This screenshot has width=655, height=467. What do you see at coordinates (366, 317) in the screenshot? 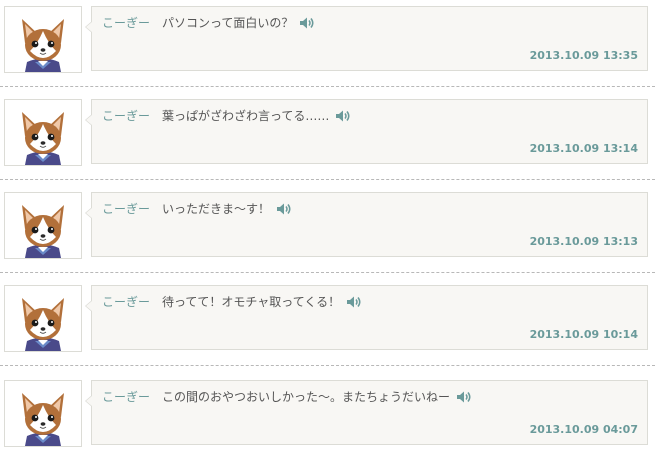
I see `message-bubble: こーぎー 待ってて！オモチャ取ってくる！ 2013.10.09 10:14` at bounding box center [366, 317].